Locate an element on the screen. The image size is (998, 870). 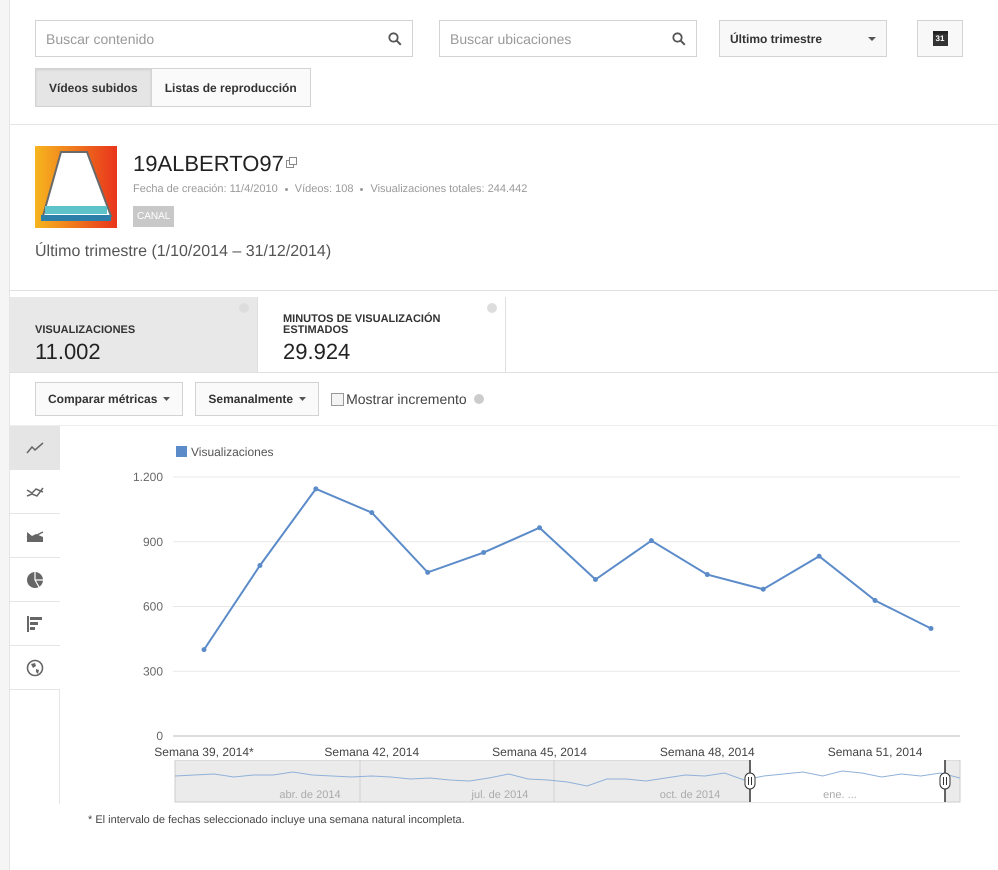
timeline-label: oct. de 2014 is located at coordinates (690, 795).